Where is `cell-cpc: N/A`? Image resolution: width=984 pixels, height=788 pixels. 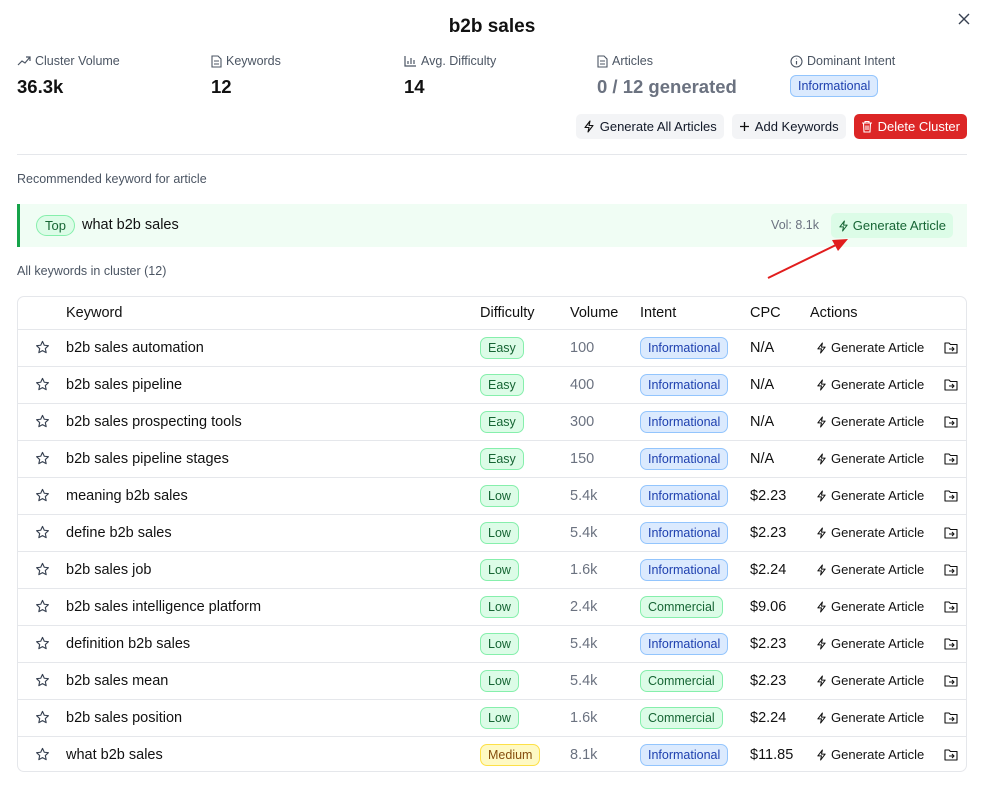
cell-cpc: N/A is located at coordinates (780, 385).